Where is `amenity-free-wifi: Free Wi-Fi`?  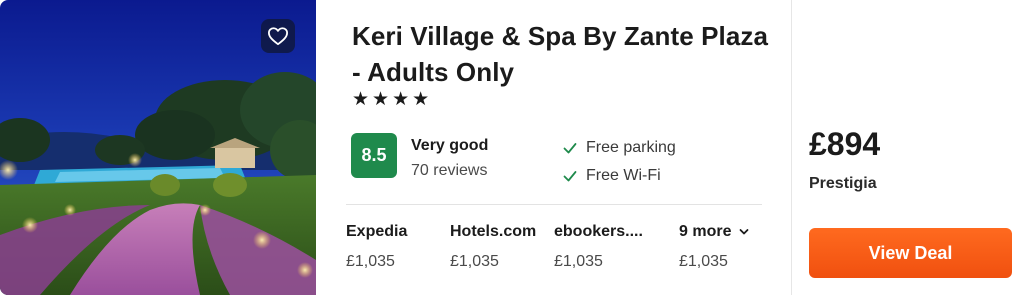 amenity-free-wifi: Free Wi-Fi is located at coordinates (611, 176).